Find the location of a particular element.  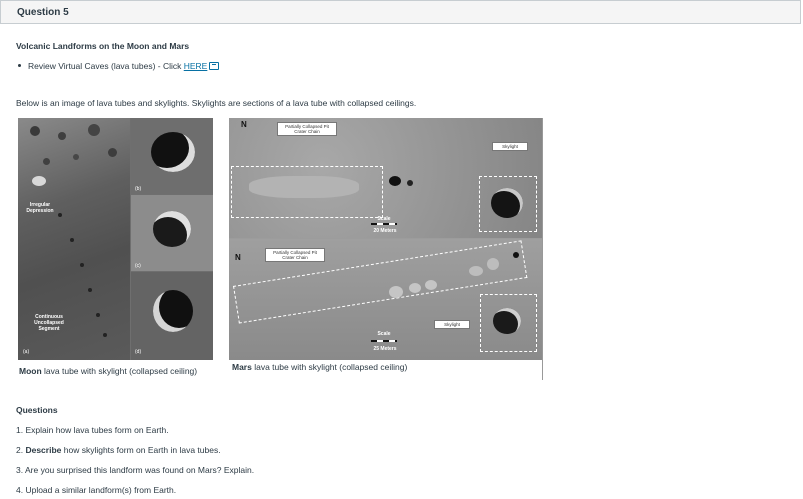

mars-bottom-scale-value: 25 Meters is located at coordinates (385, 349).